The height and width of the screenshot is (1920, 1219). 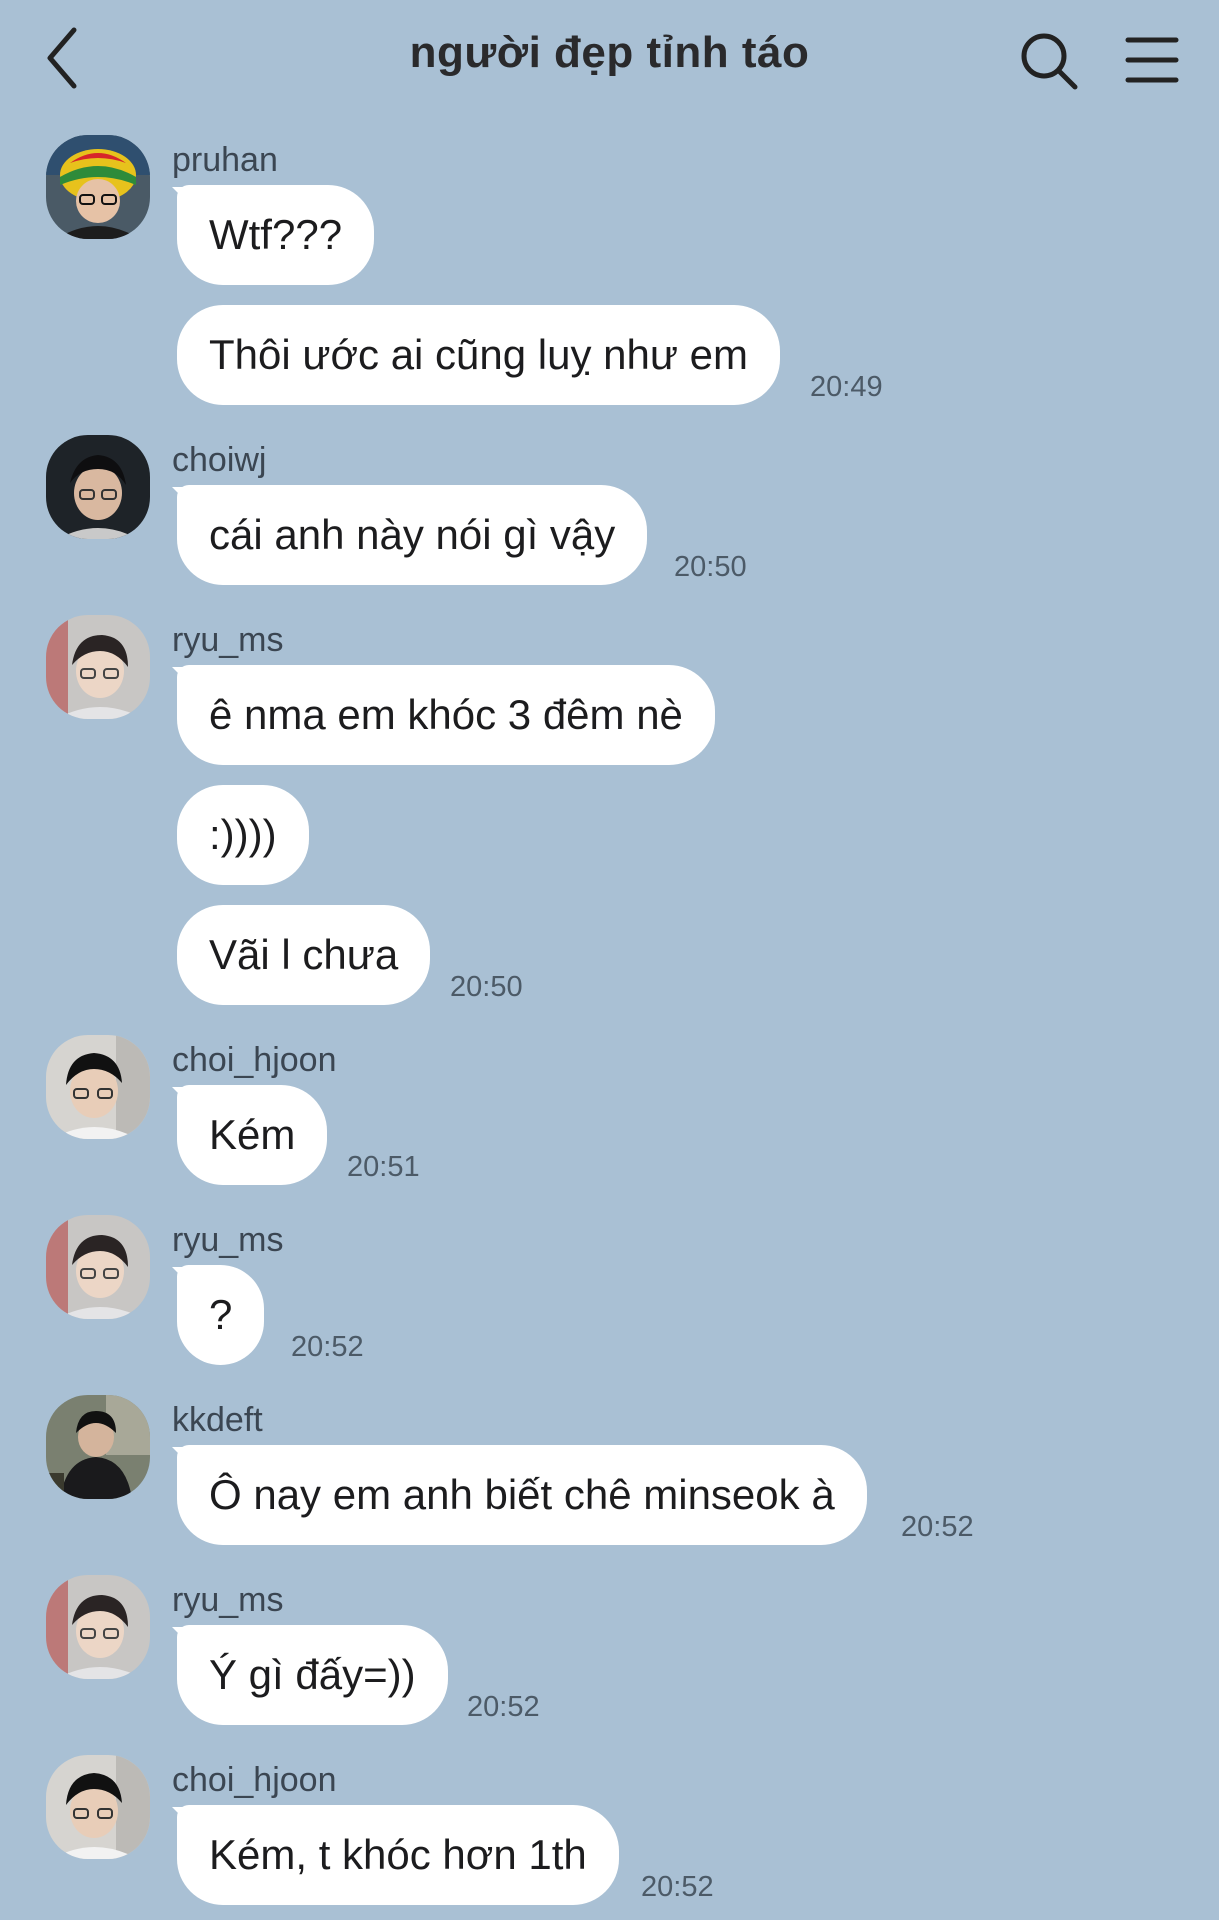 What do you see at coordinates (276, 235) in the screenshot?
I see `message-bubble: Wtf???` at bounding box center [276, 235].